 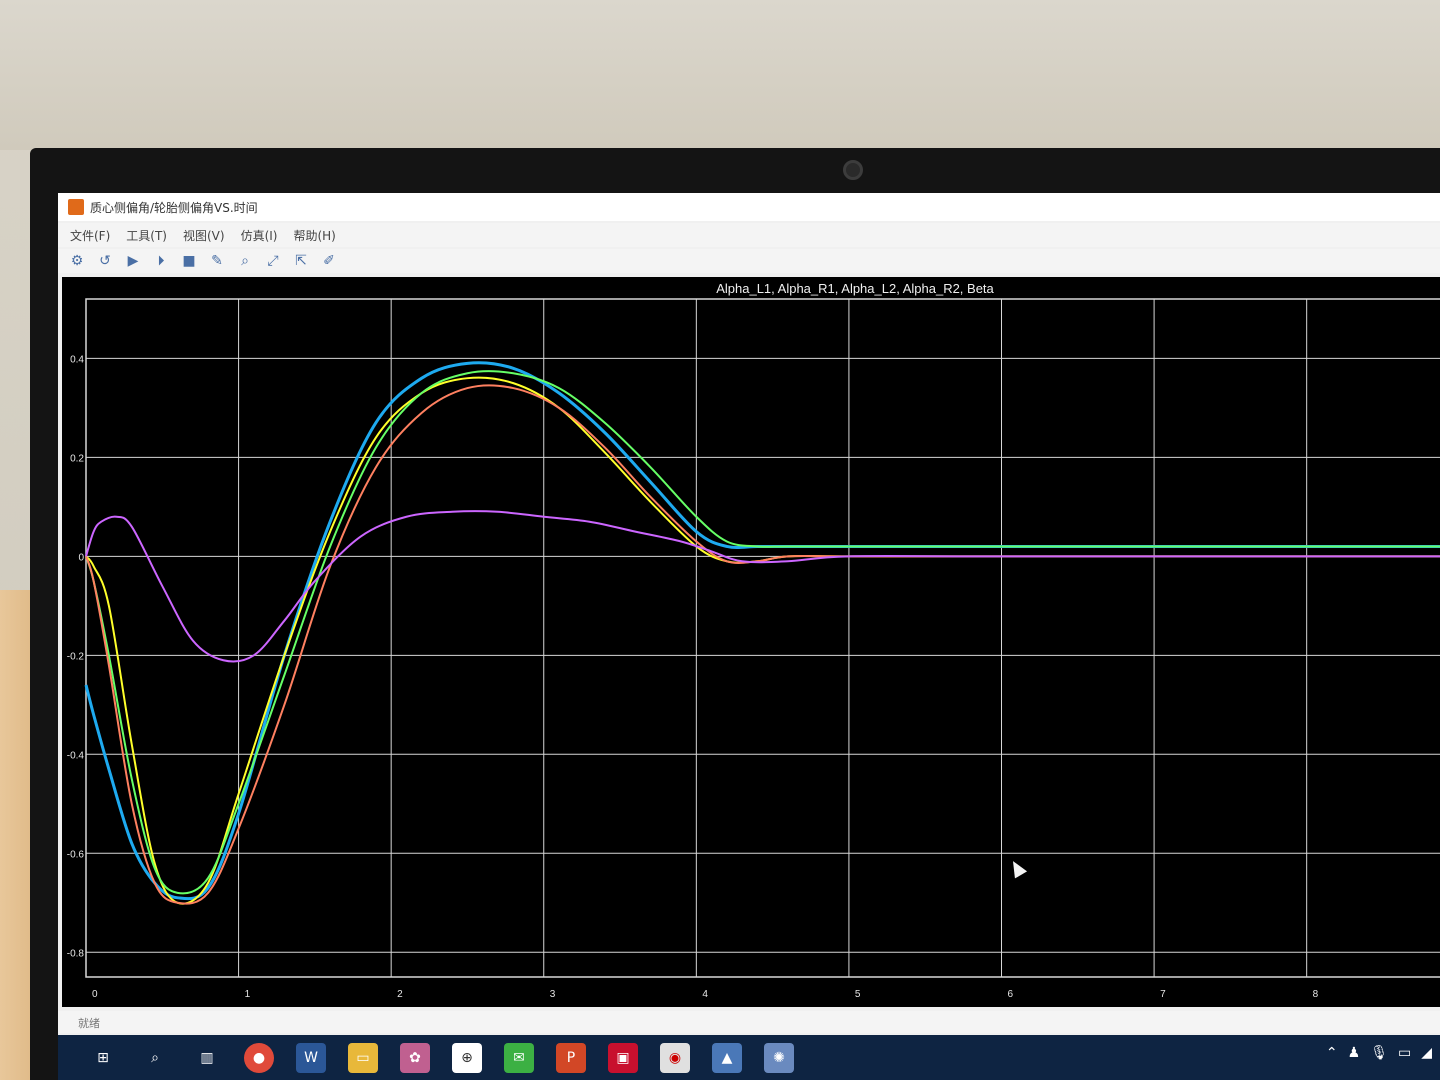 I want to click on x-tick-label: 2, so click(x=400, y=994).